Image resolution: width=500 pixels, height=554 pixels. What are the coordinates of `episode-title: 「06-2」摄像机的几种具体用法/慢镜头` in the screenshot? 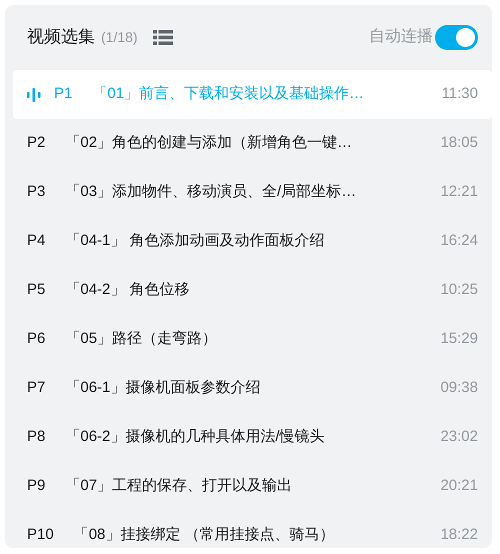 It's located at (195, 437).